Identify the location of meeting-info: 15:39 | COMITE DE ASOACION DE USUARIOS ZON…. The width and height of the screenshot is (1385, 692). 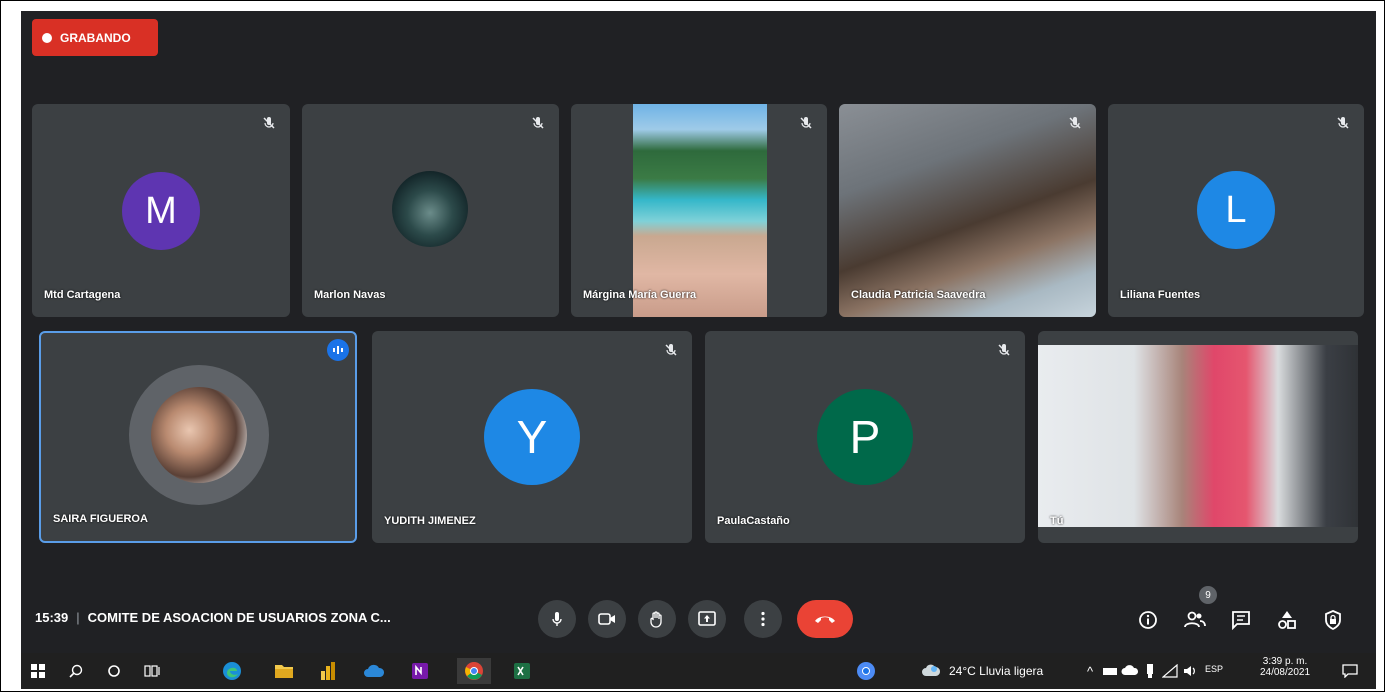
(213, 617).